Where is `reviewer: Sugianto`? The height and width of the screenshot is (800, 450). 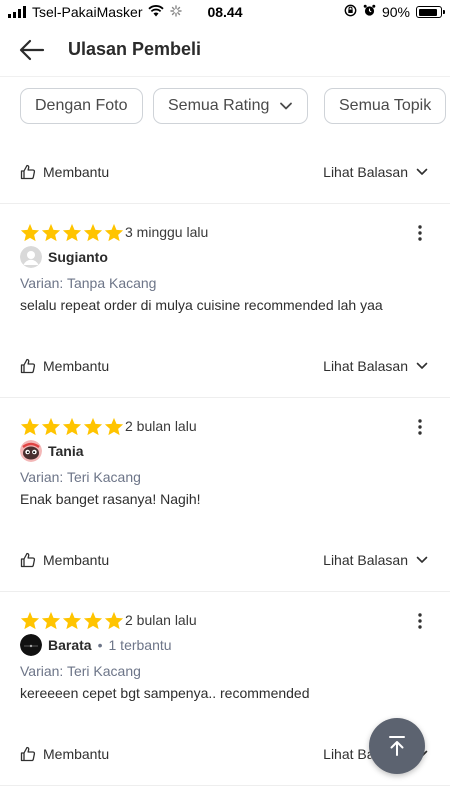 reviewer: Sugianto is located at coordinates (64, 257).